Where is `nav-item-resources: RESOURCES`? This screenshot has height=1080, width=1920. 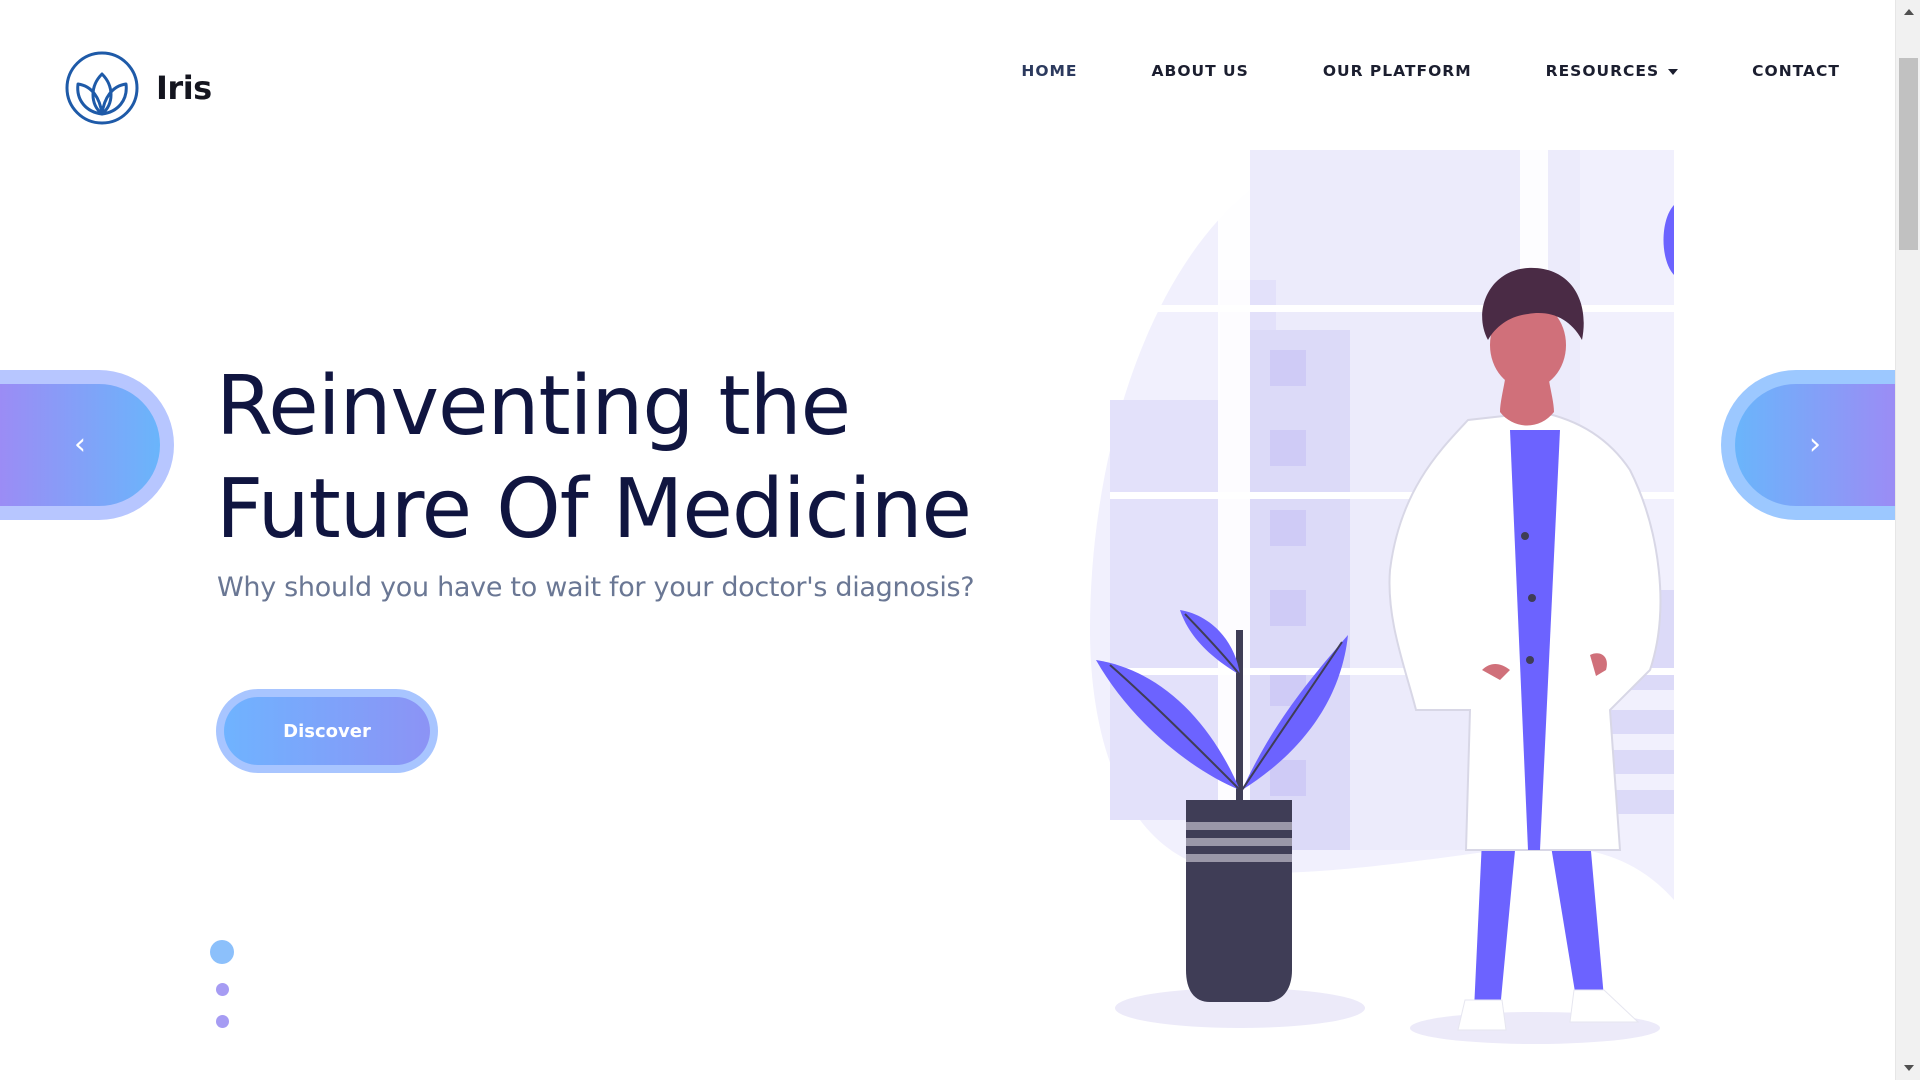 nav-item-resources: RESOURCES is located at coordinates (1612, 71).